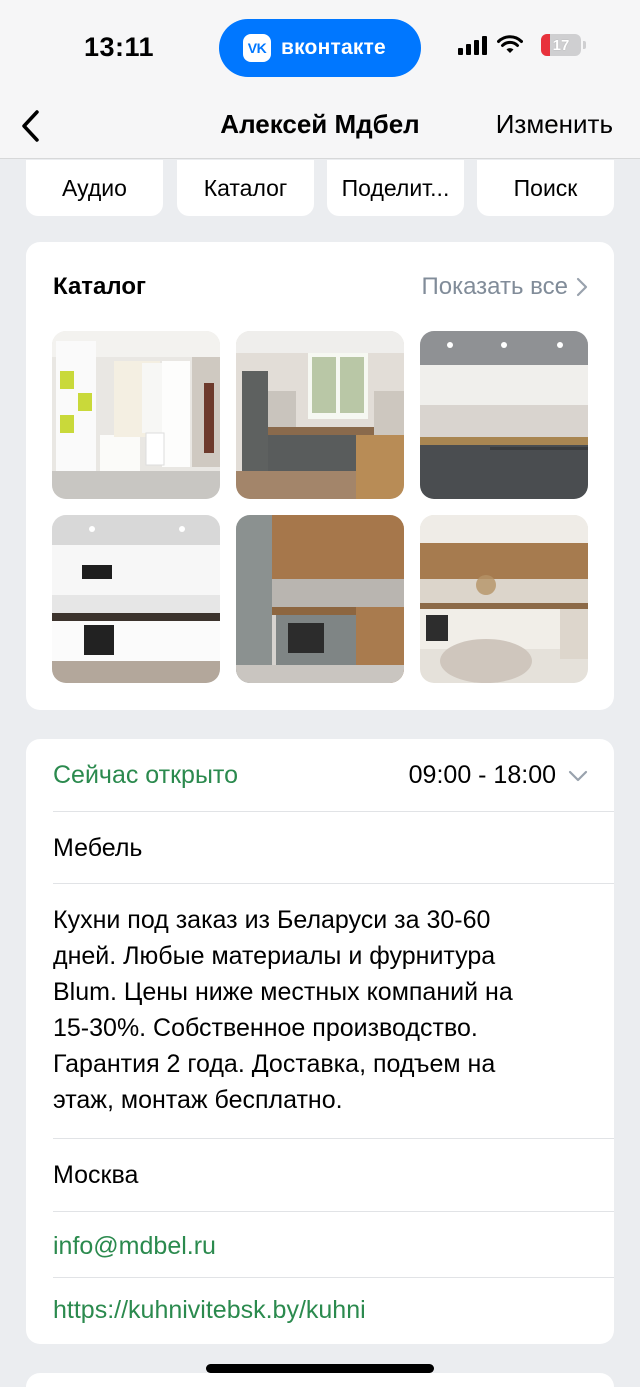  Describe the element at coordinates (134, 1246) in the screenshot. I see `email-link: info@mdbel.ru` at that location.